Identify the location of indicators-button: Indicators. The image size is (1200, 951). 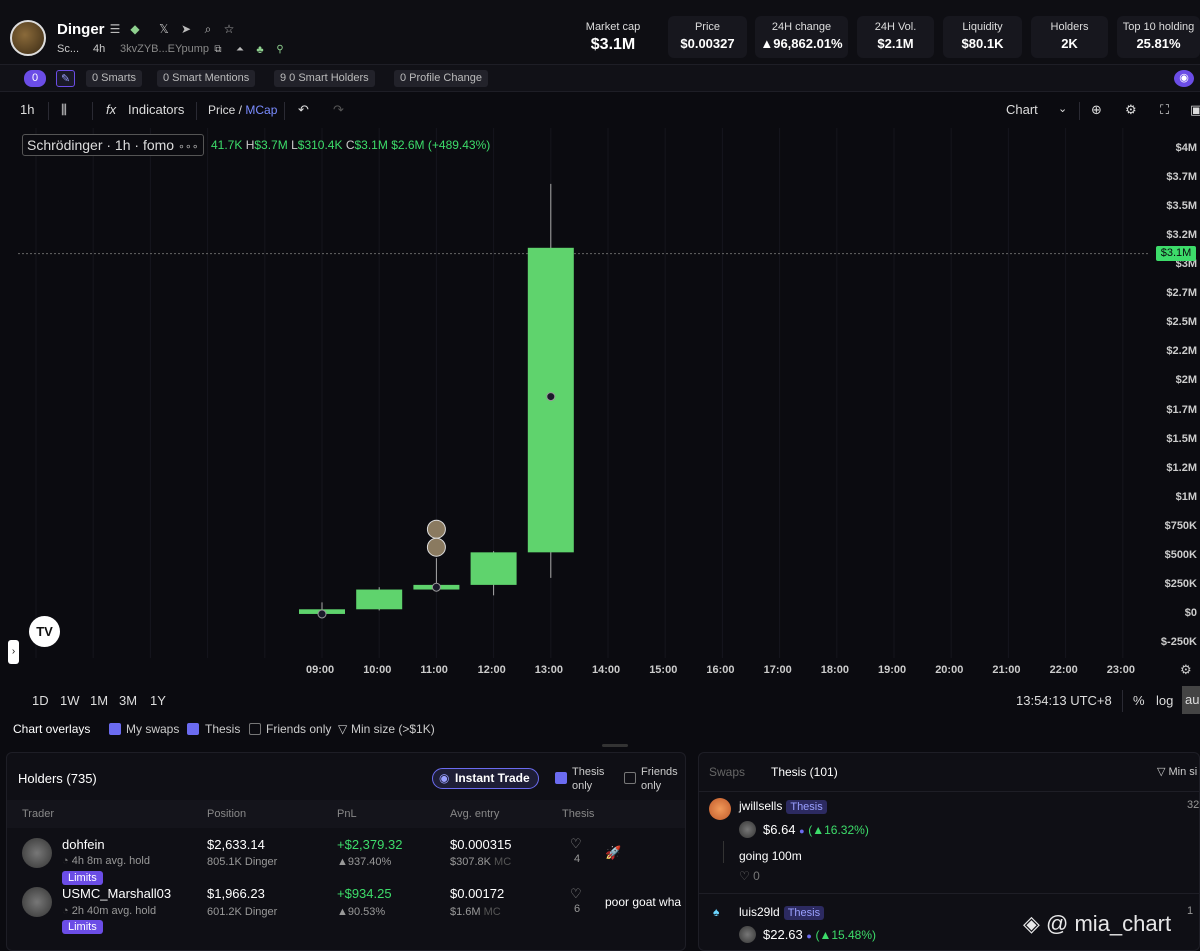
(156, 109).